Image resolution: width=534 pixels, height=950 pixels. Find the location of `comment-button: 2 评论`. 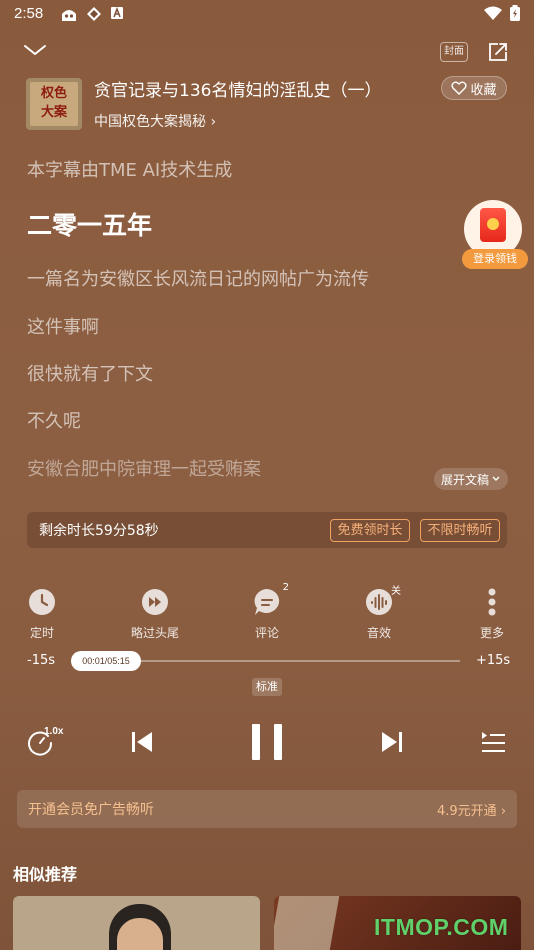

comment-button: 2 评论 is located at coordinates (267, 611).